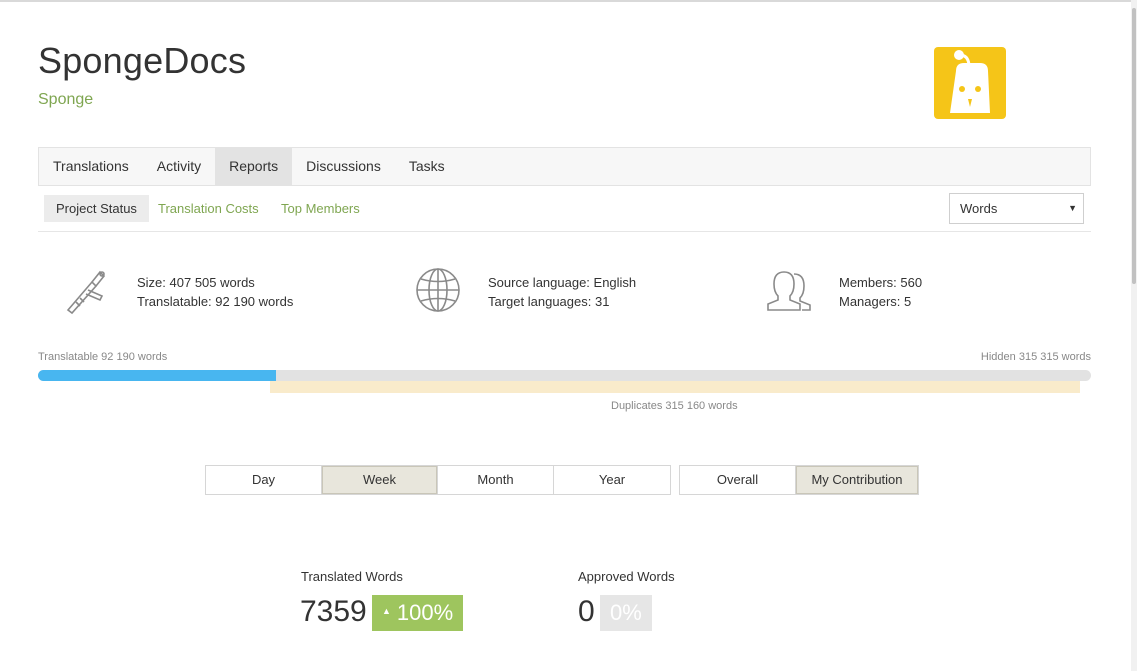 The width and height of the screenshot is (1137, 671). Describe the element at coordinates (674, 406) in the screenshot. I see `duplicates-label: Duplicates 315 160 words` at that location.